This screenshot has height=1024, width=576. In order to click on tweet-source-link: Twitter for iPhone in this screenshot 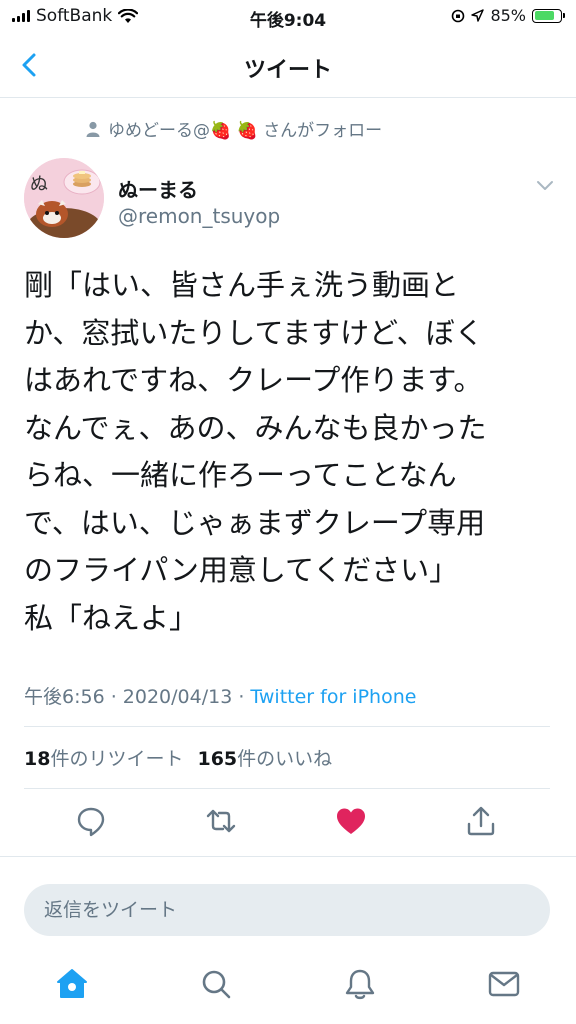, I will do `click(333, 697)`.